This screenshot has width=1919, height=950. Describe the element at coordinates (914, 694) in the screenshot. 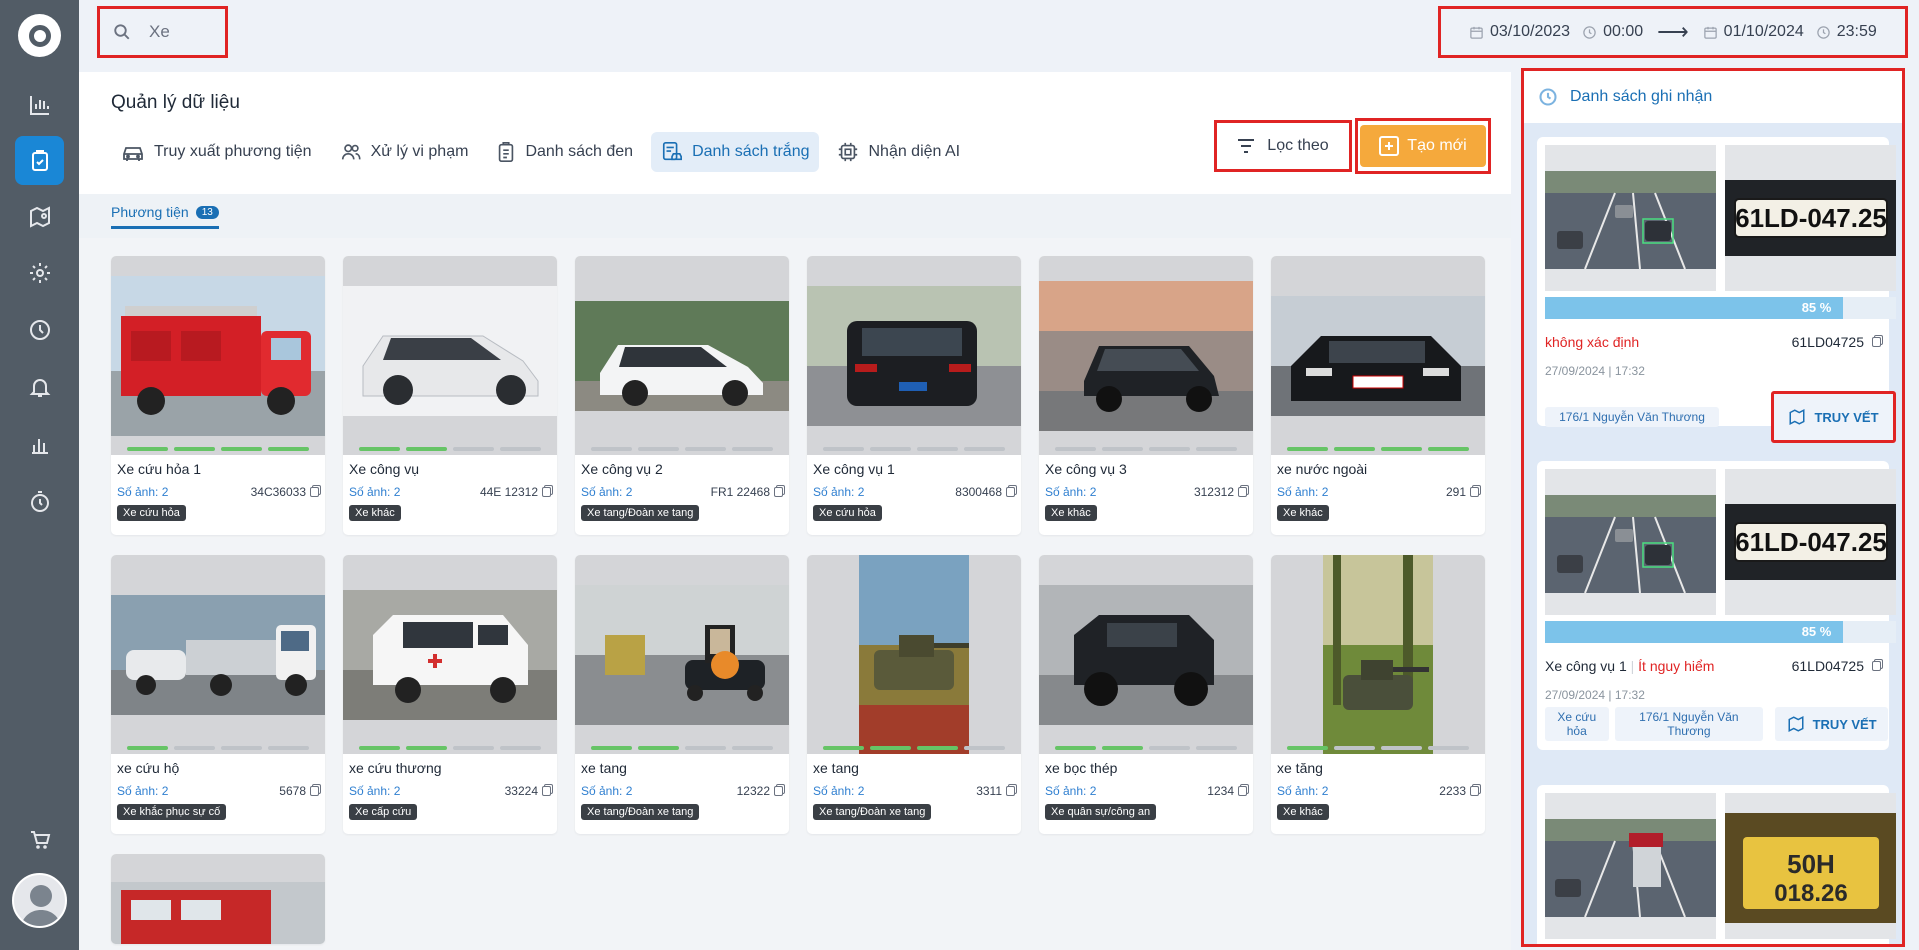

I see `vehicle-card: xe tang Số ảnh: 2 3311 Xe tang/Đoàn xe tang` at that location.